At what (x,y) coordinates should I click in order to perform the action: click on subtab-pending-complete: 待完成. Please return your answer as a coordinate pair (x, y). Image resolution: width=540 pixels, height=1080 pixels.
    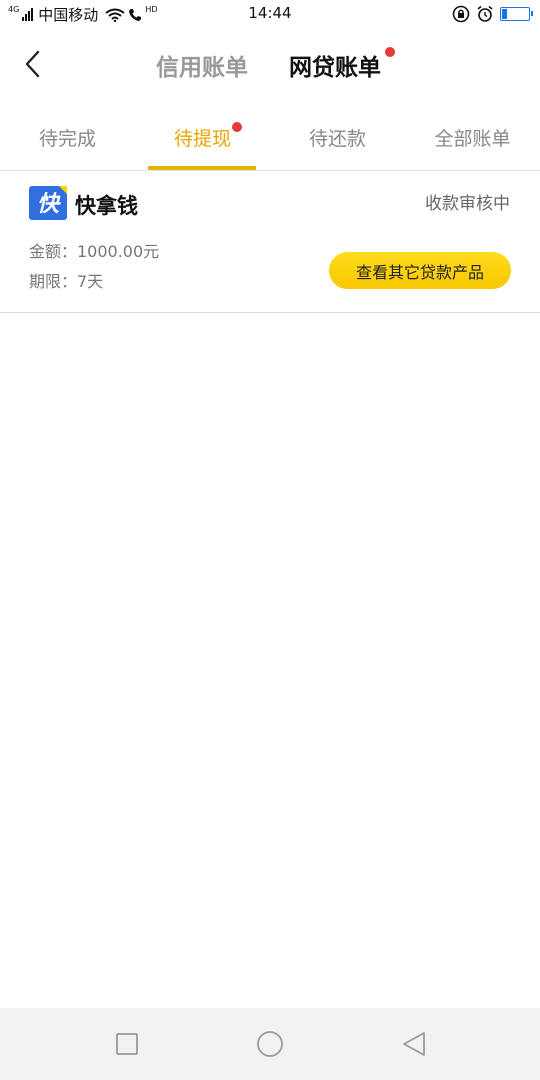
    Looking at the image, I should click on (67, 137).